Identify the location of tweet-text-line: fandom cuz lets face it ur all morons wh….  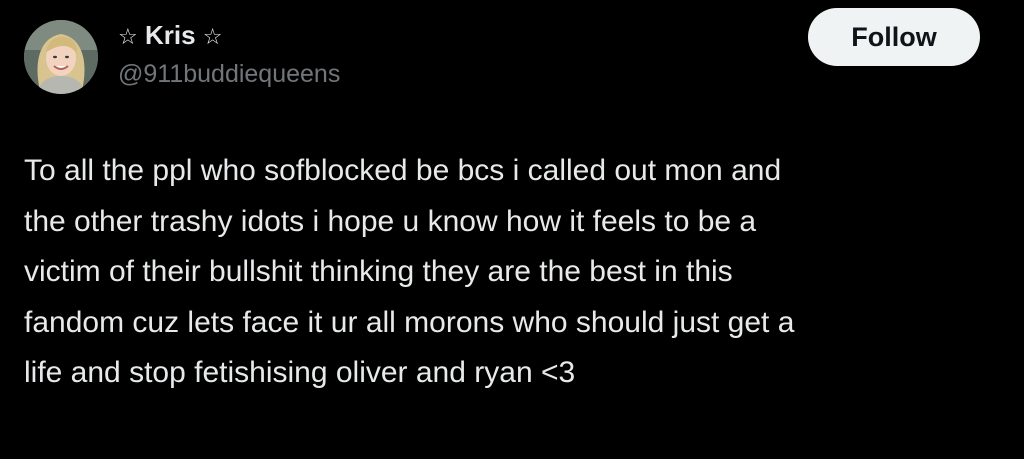
(409, 322).